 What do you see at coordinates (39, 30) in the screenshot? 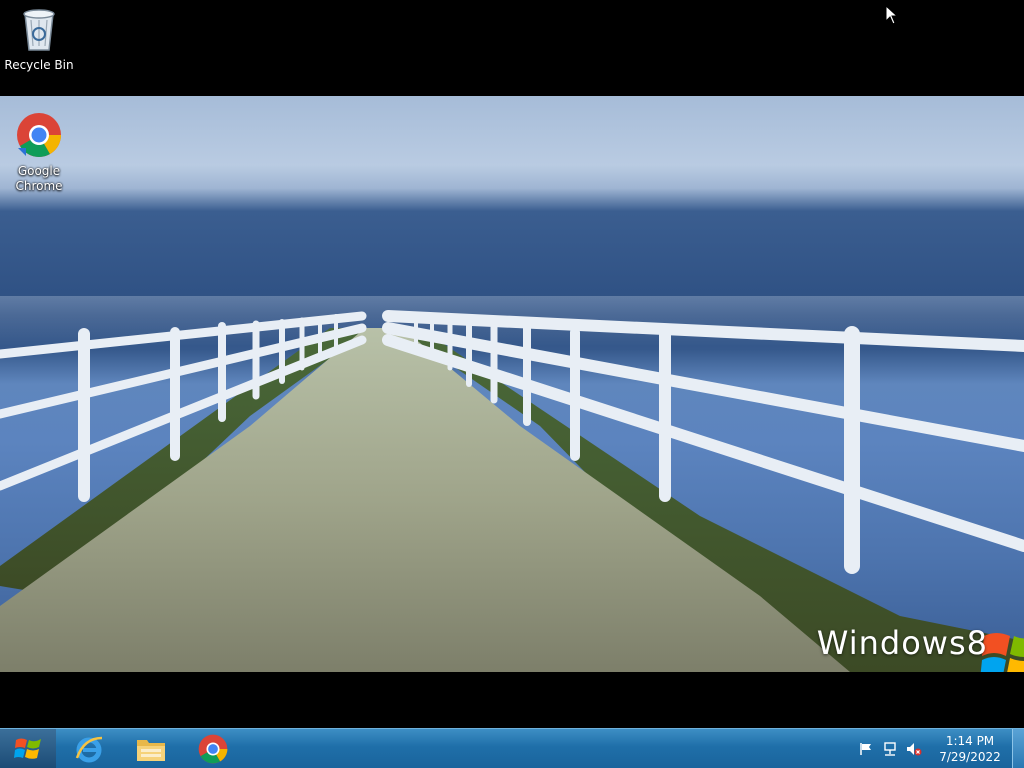
I see `recycle-bin-icon` at bounding box center [39, 30].